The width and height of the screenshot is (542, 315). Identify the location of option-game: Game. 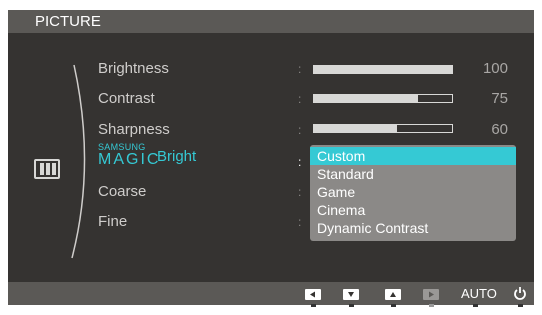
(413, 192).